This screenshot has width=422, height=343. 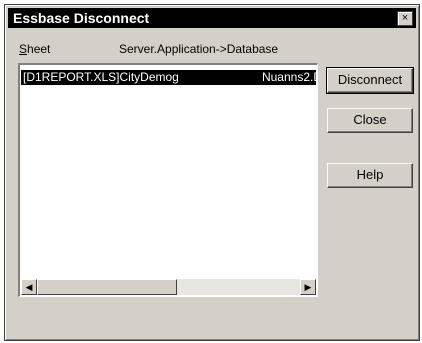 I want to click on list-item-sheet: [D1REPORT.XLS]CityDemog, so click(x=101, y=77).